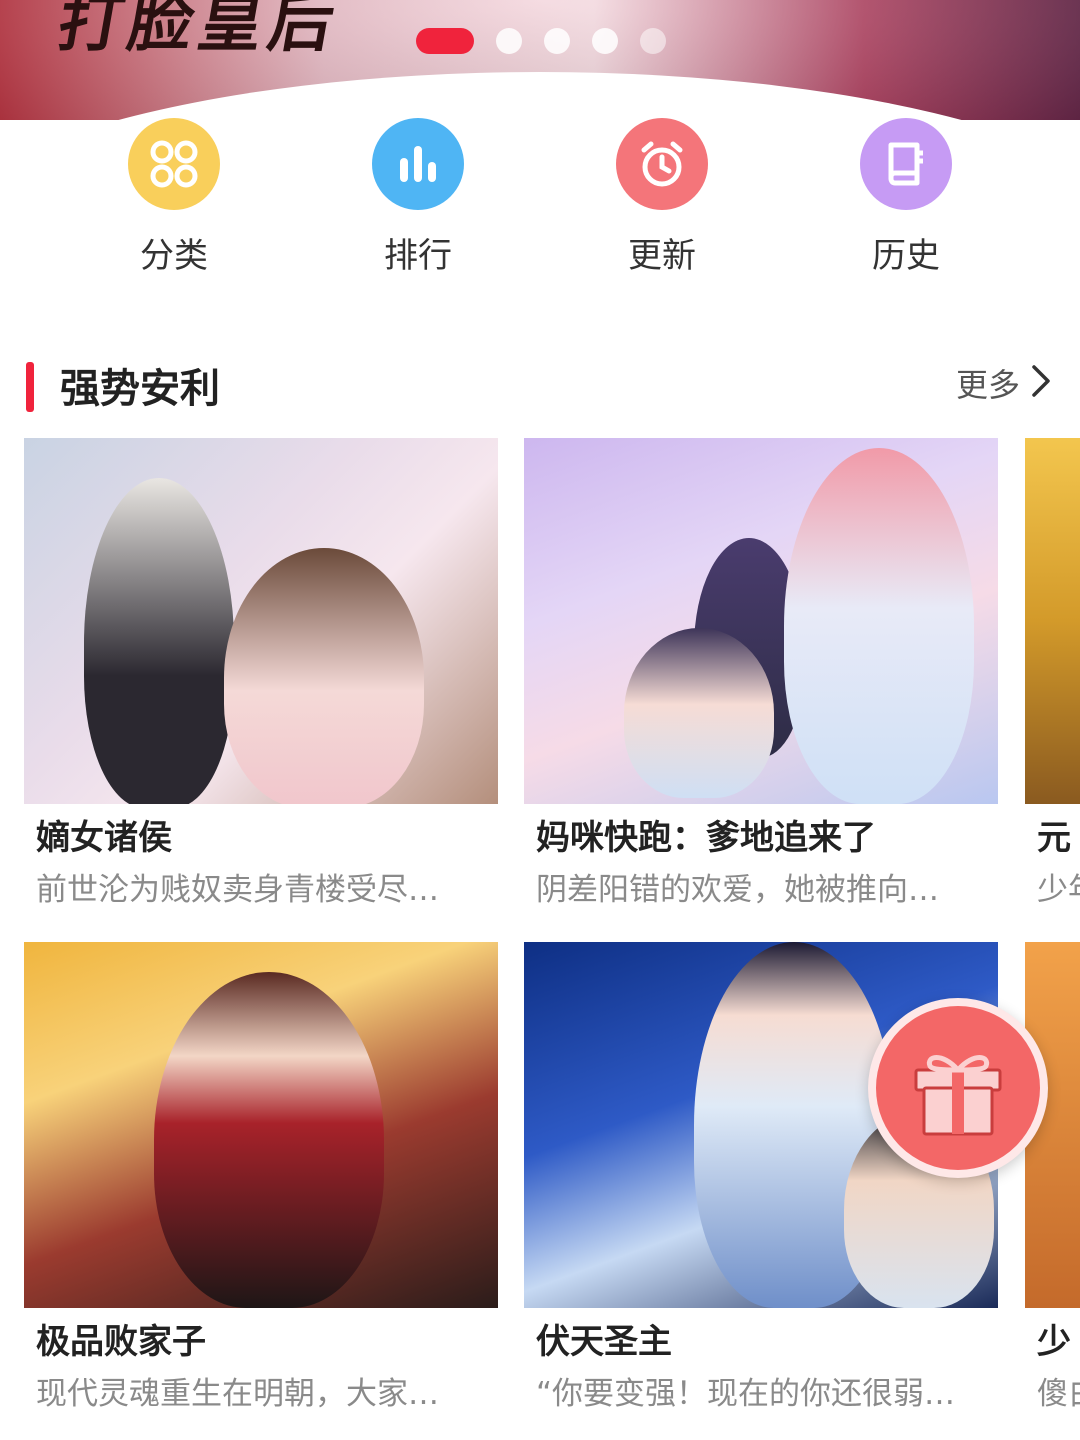  I want to click on quick-nav-update: 更新, so click(662, 197).